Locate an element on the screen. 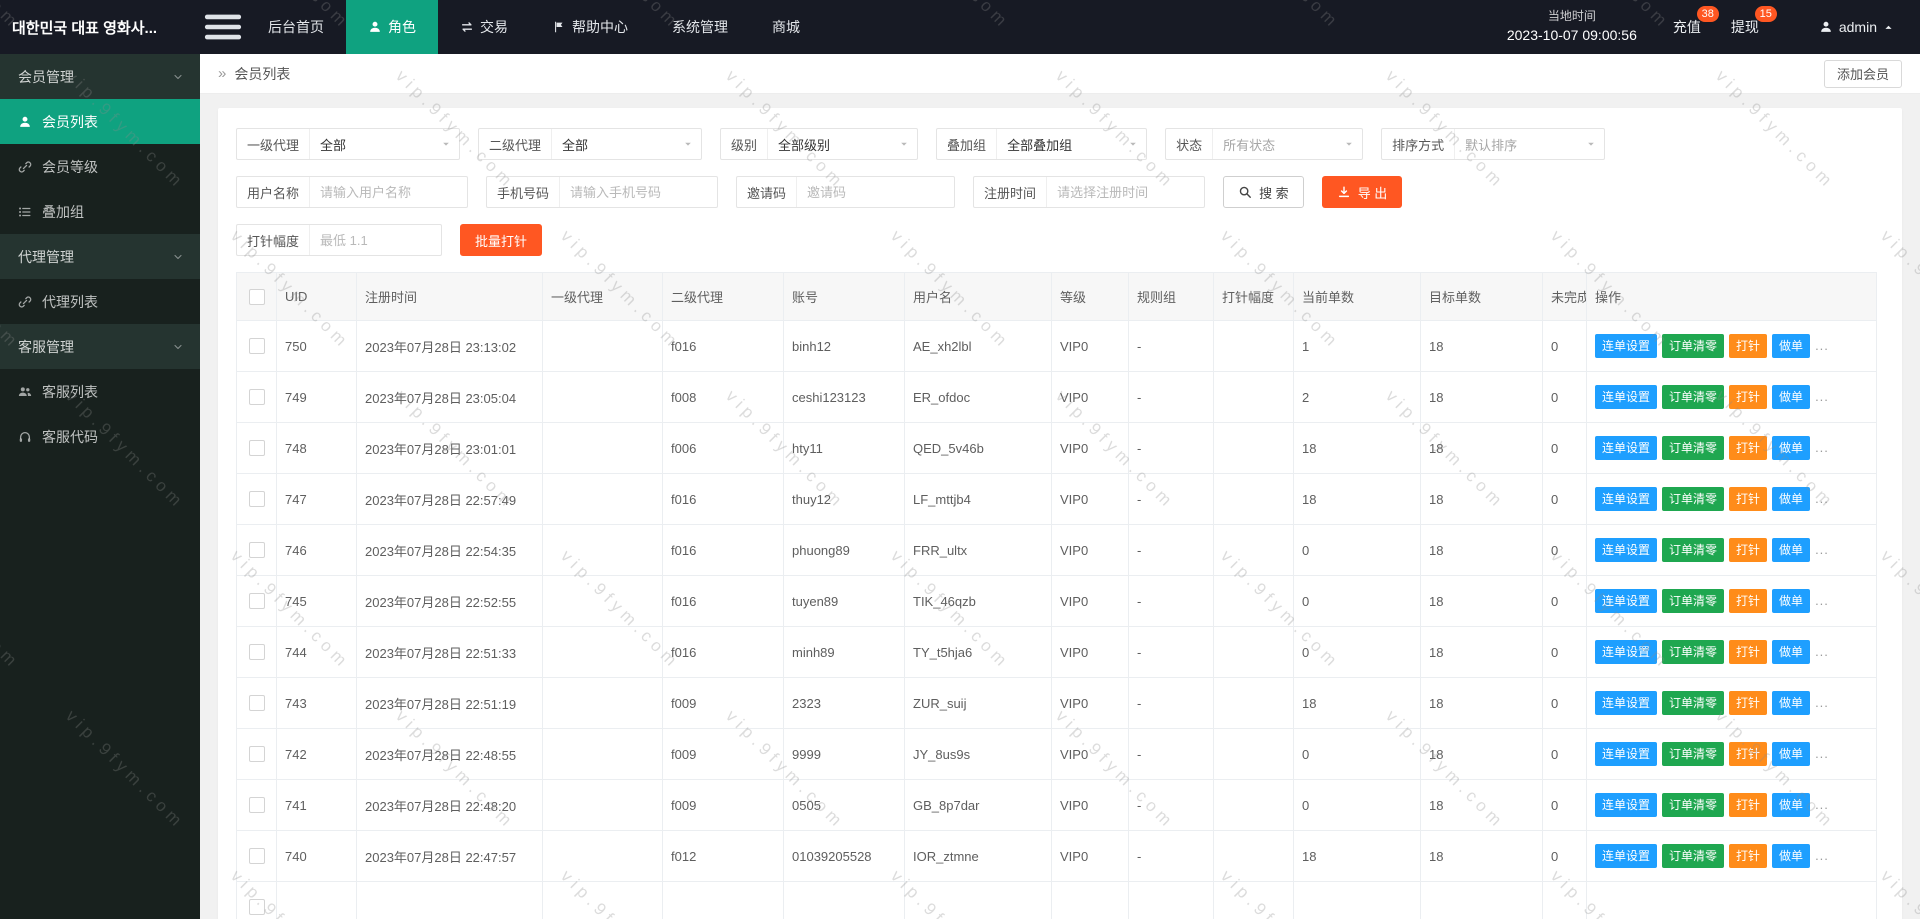 The image size is (1920, 919). select-value-box: 全部叠加组 is located at coordinates (1071, 144).